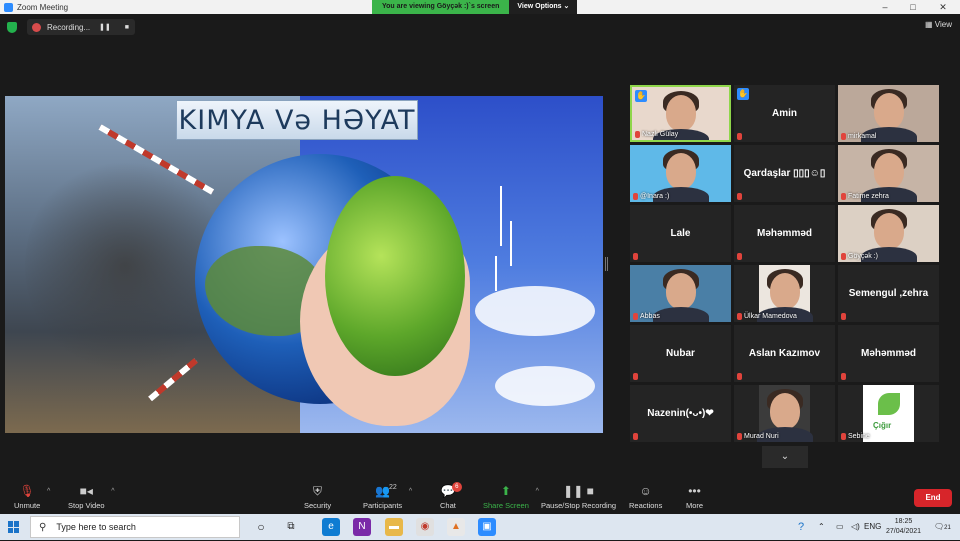  What do you see at coordinates (785, 457) in the screenshot?
I see `gallery-next-page-button: ⌄` at bounding box center [785, 457].